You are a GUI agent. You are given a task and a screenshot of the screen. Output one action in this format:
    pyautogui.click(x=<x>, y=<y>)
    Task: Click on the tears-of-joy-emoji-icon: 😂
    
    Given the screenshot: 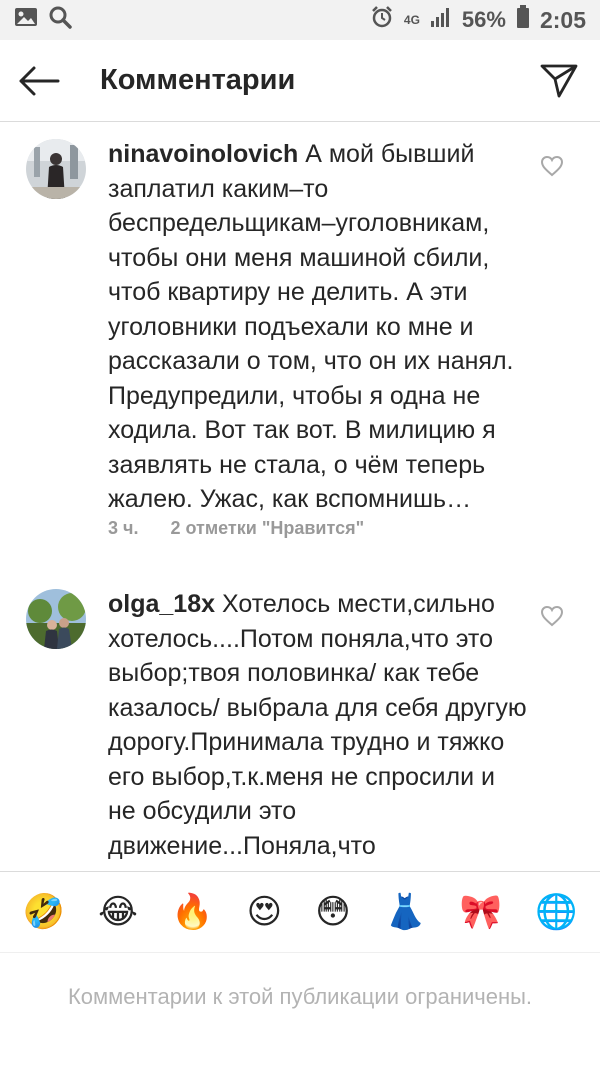 What is the action you would take?
    pyautogui.click(x=118, y=912)
    